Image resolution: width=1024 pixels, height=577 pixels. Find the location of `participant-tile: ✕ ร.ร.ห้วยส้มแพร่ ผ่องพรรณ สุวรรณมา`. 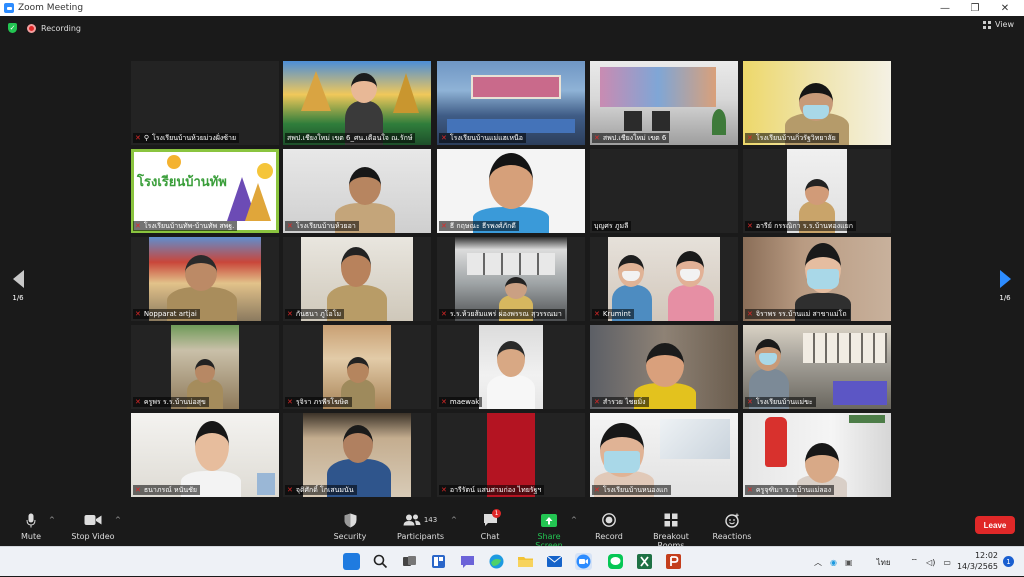

participant-tile: ✕ ร.ร.ห้วยส้มแพร่ ผ่องพรรณ สุวรรณมา is located at coordinates (511, 279).